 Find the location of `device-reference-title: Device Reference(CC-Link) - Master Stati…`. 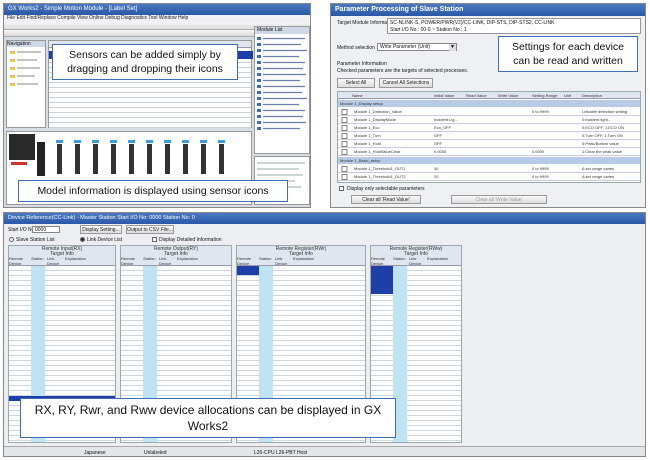

device-reference-title: Device Reference(CC-Link) - Master Stati… is located at coordinates (324, 218).